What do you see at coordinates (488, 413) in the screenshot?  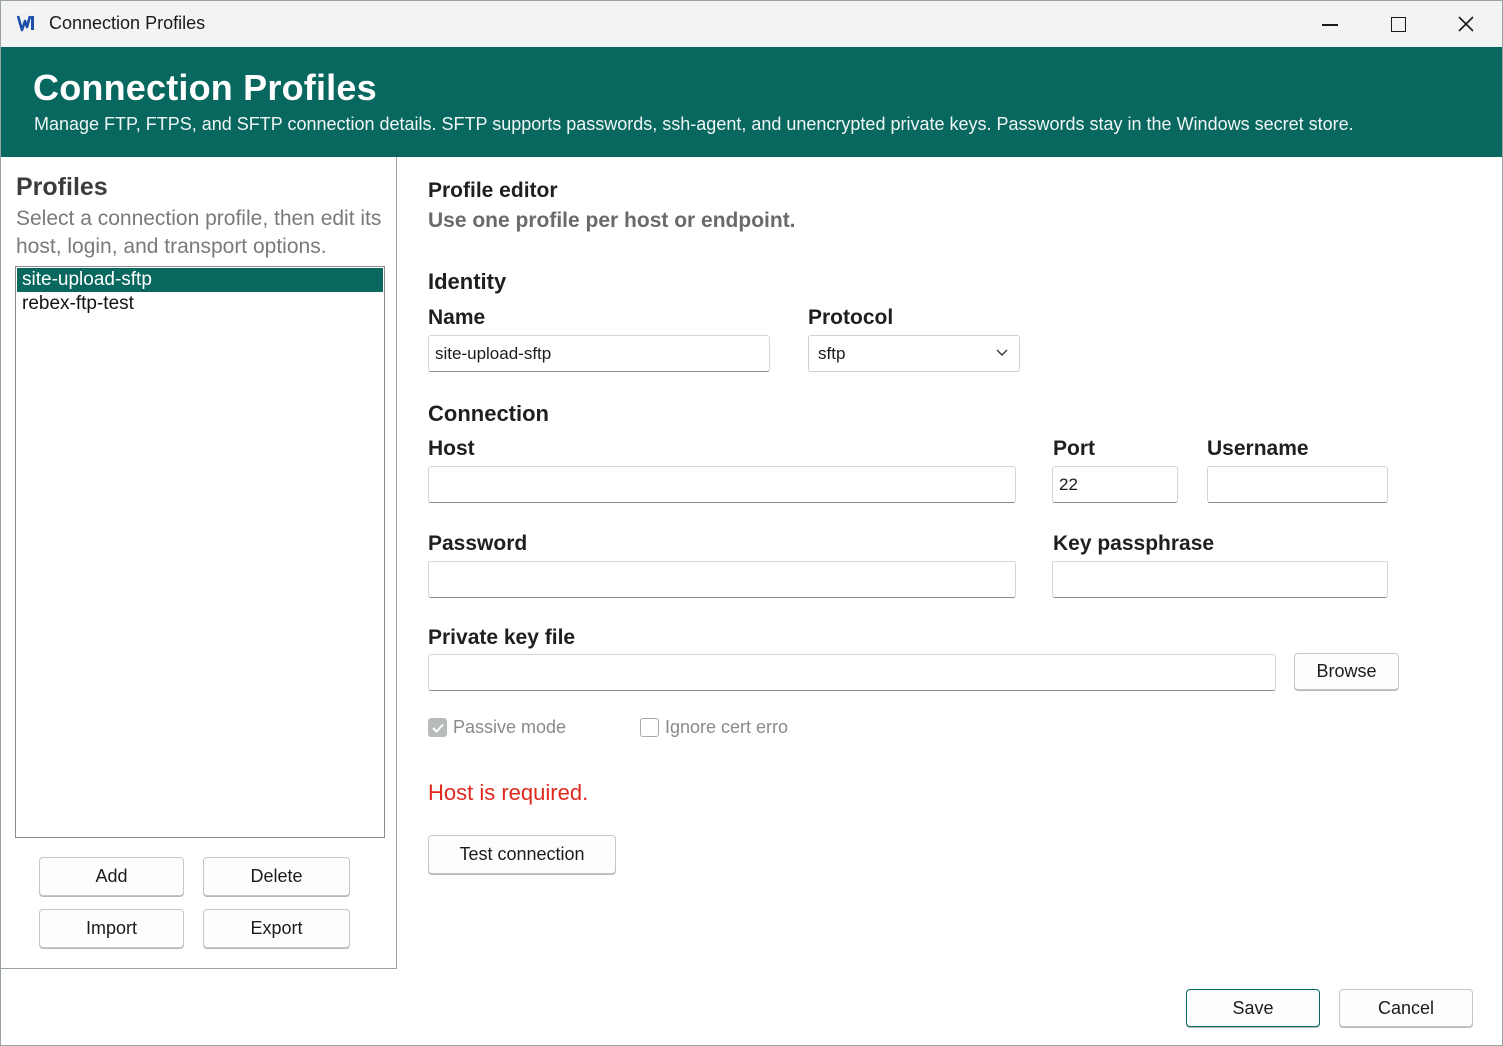 I see `connection-section-heading: Connection` at bounding box center [488, 413].